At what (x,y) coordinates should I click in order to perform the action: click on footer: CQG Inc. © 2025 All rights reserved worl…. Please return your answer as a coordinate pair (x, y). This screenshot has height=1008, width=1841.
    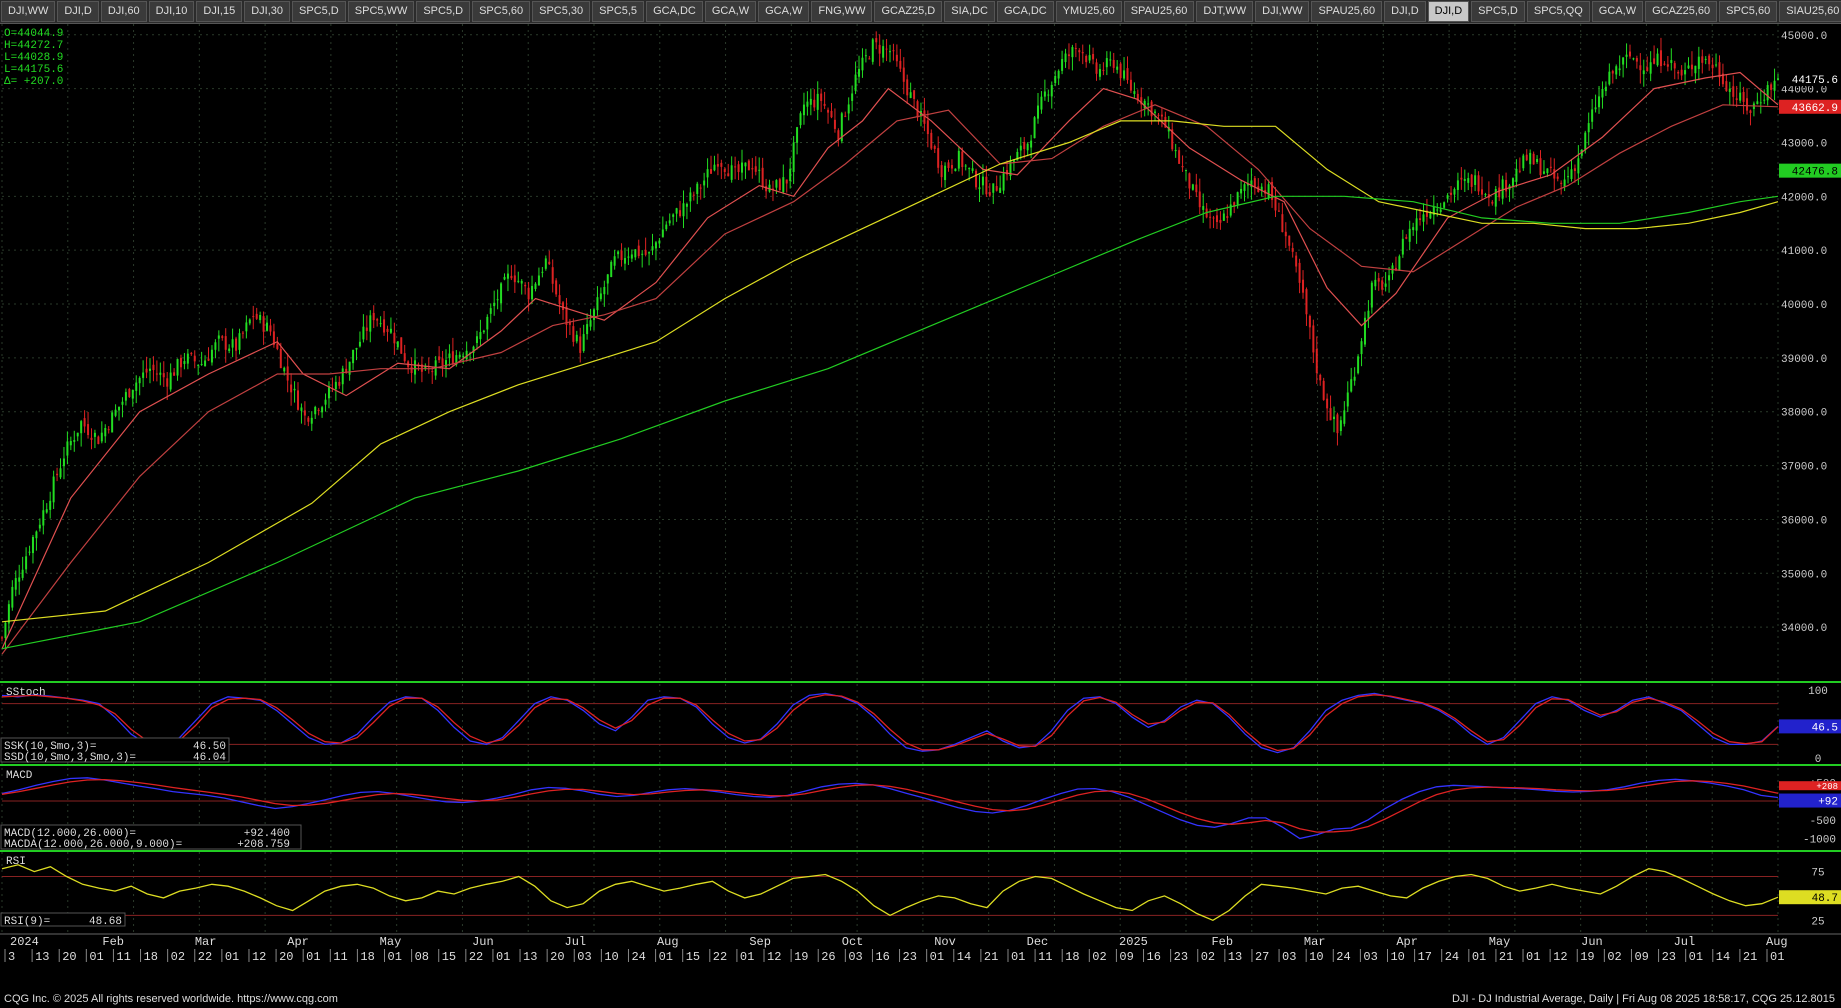
    Looking at the image, I should click on (920, 1000).